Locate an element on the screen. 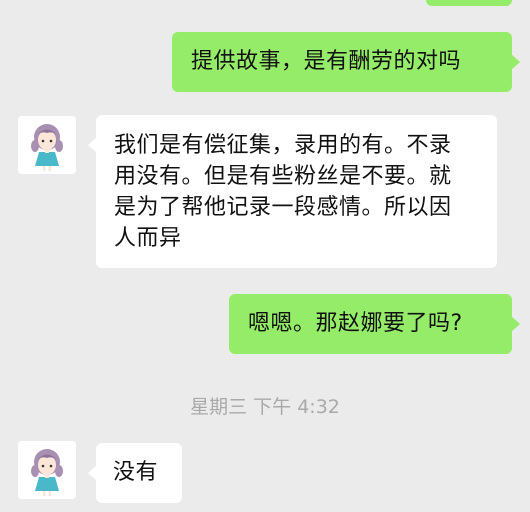 The image size is (530, 512). message-text-line: 人而异 is located at coordinates (148, 238).